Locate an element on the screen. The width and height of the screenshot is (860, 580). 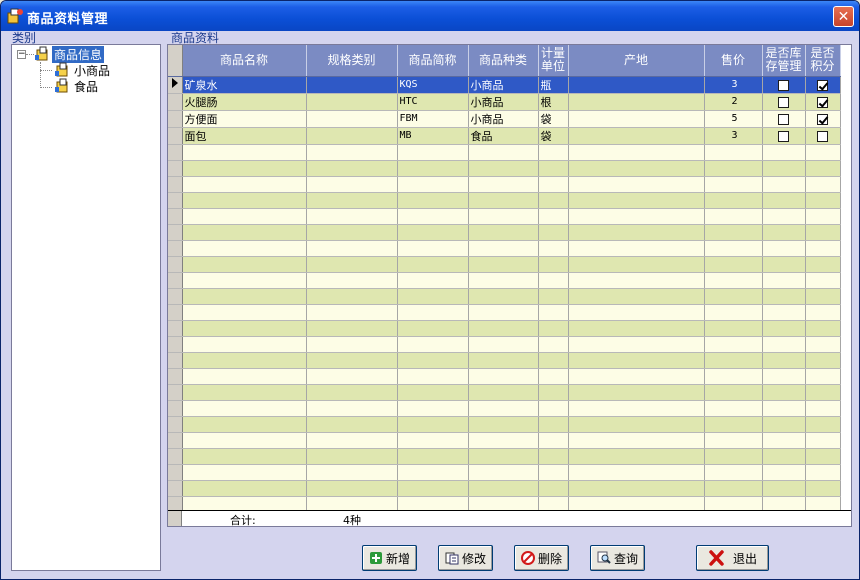
title-bar: 商品资料管理 ✕ is located at coordinates (430, 16).